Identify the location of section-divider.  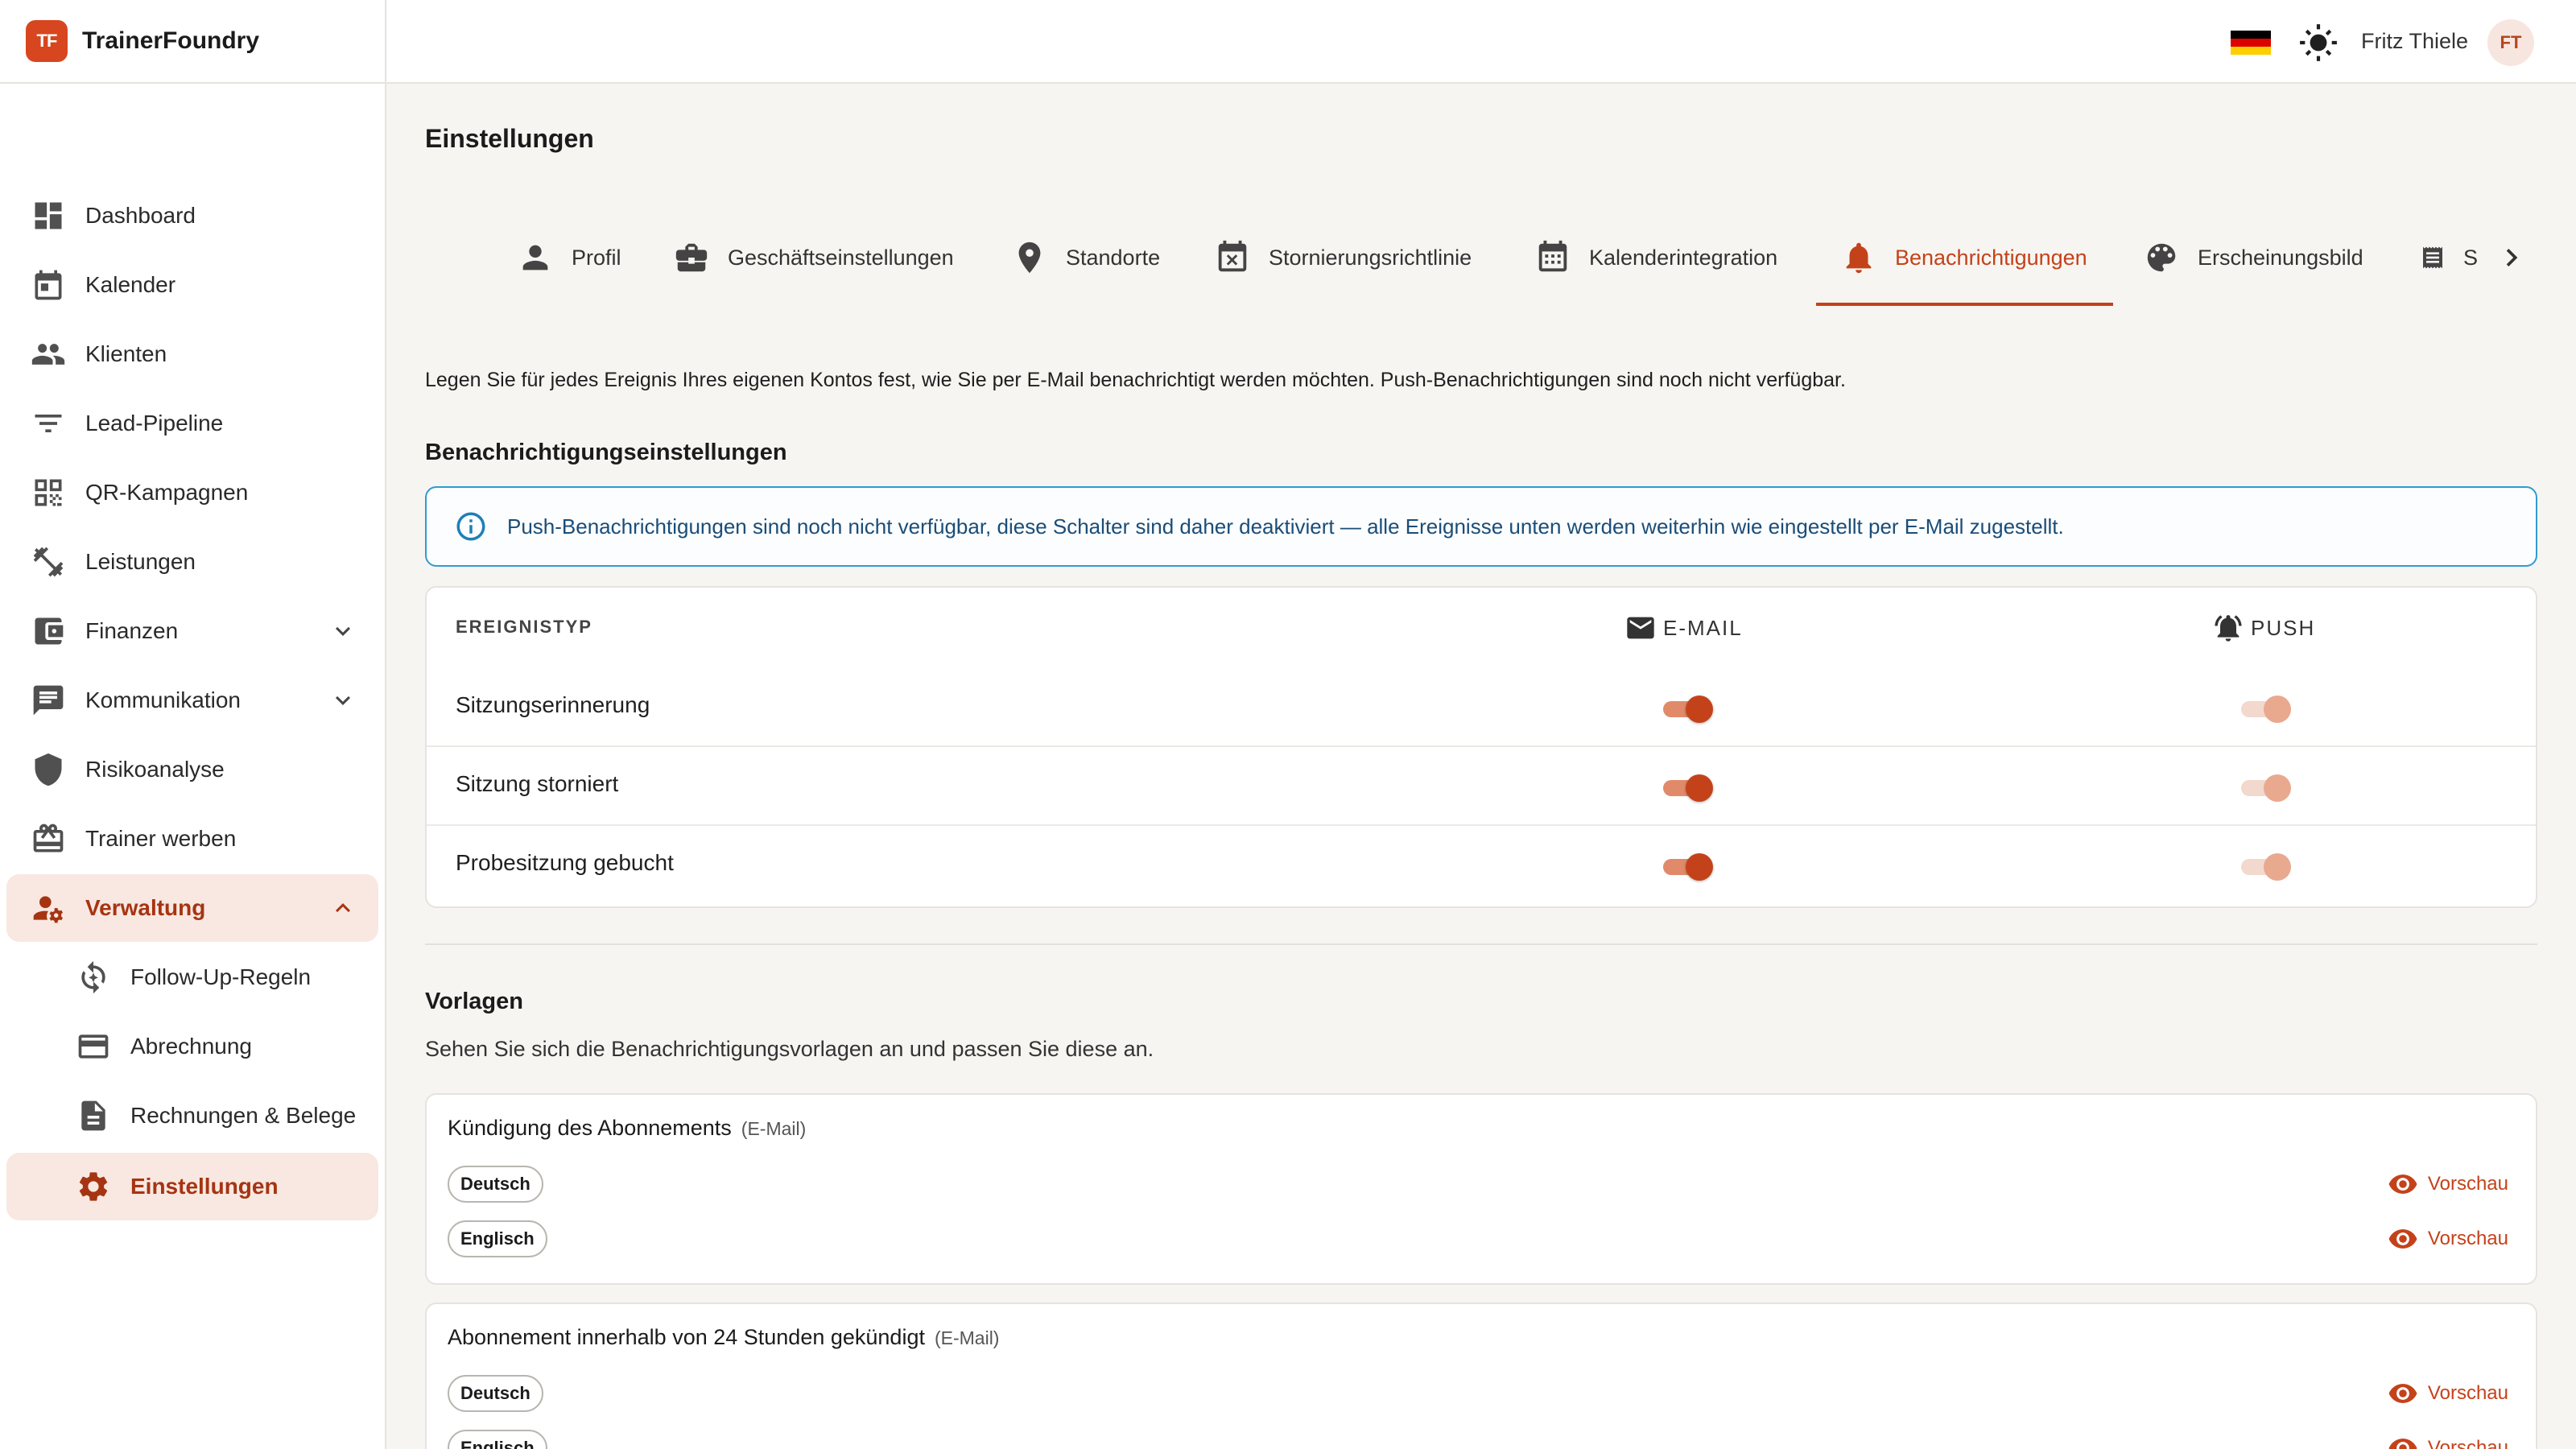
(1481, 944).